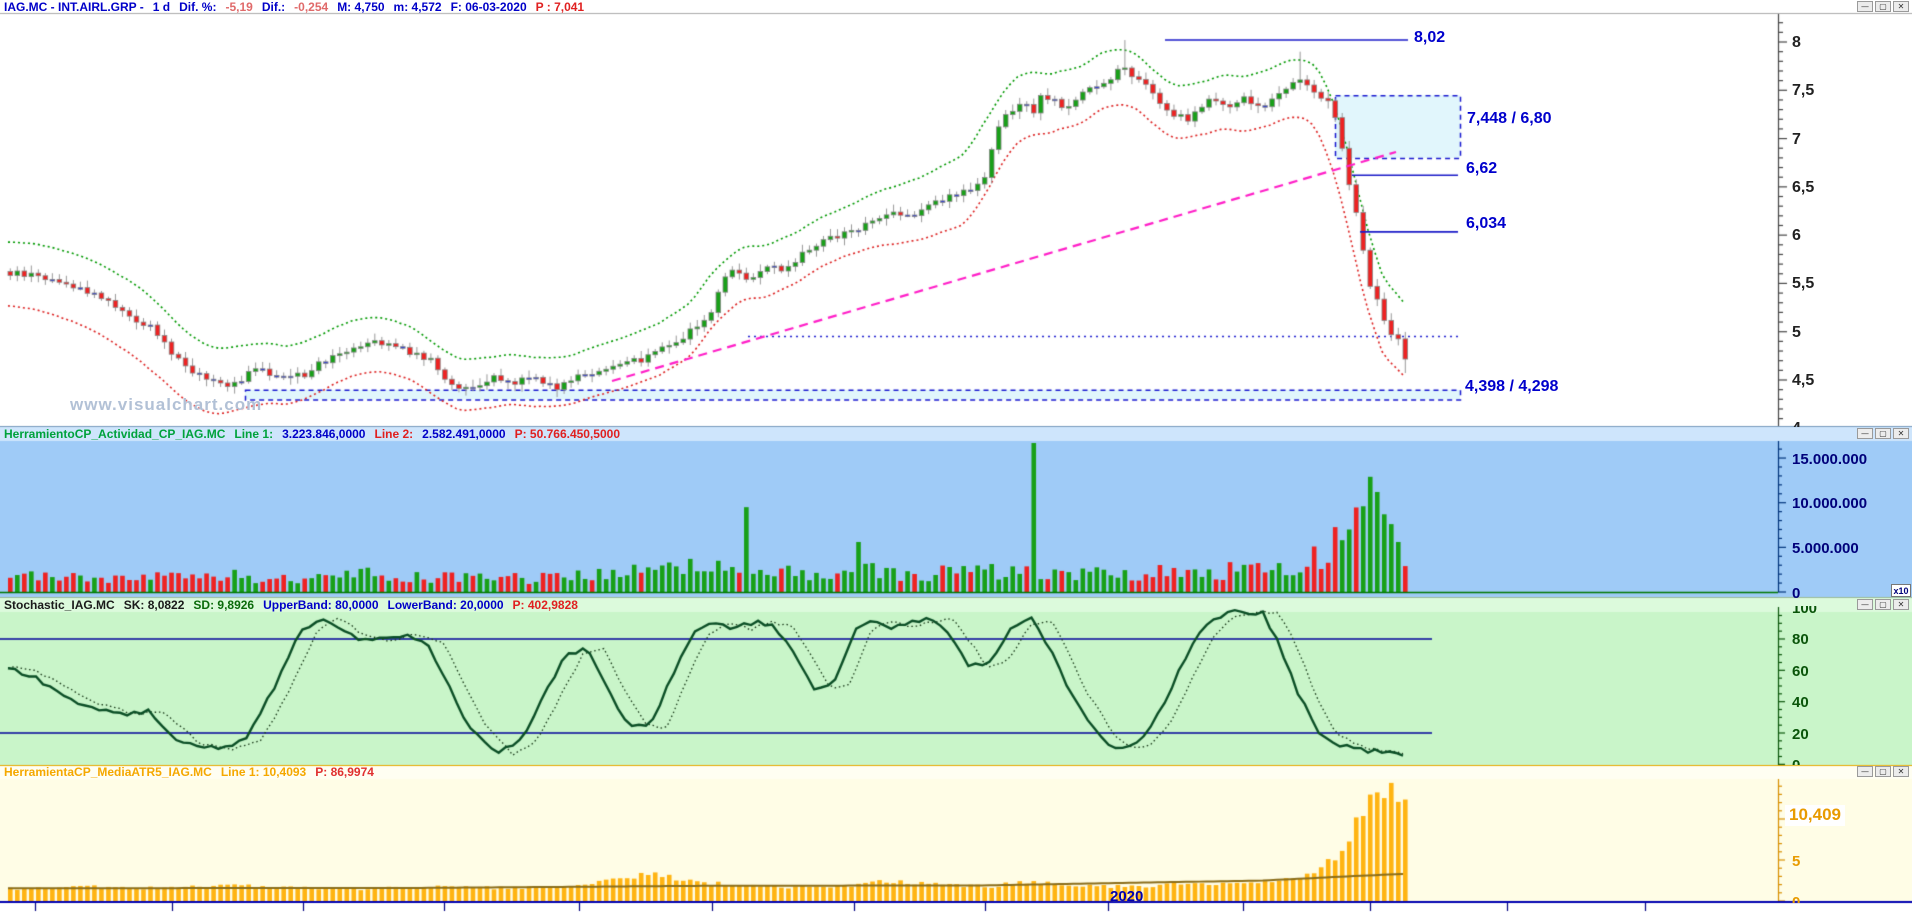 The height and width of the screenshot is (922, 1912). Describe the element at coordinates (263, 772) in the screenshot. I see `atr-header-segment: Line 1: 10,4093` at that location.